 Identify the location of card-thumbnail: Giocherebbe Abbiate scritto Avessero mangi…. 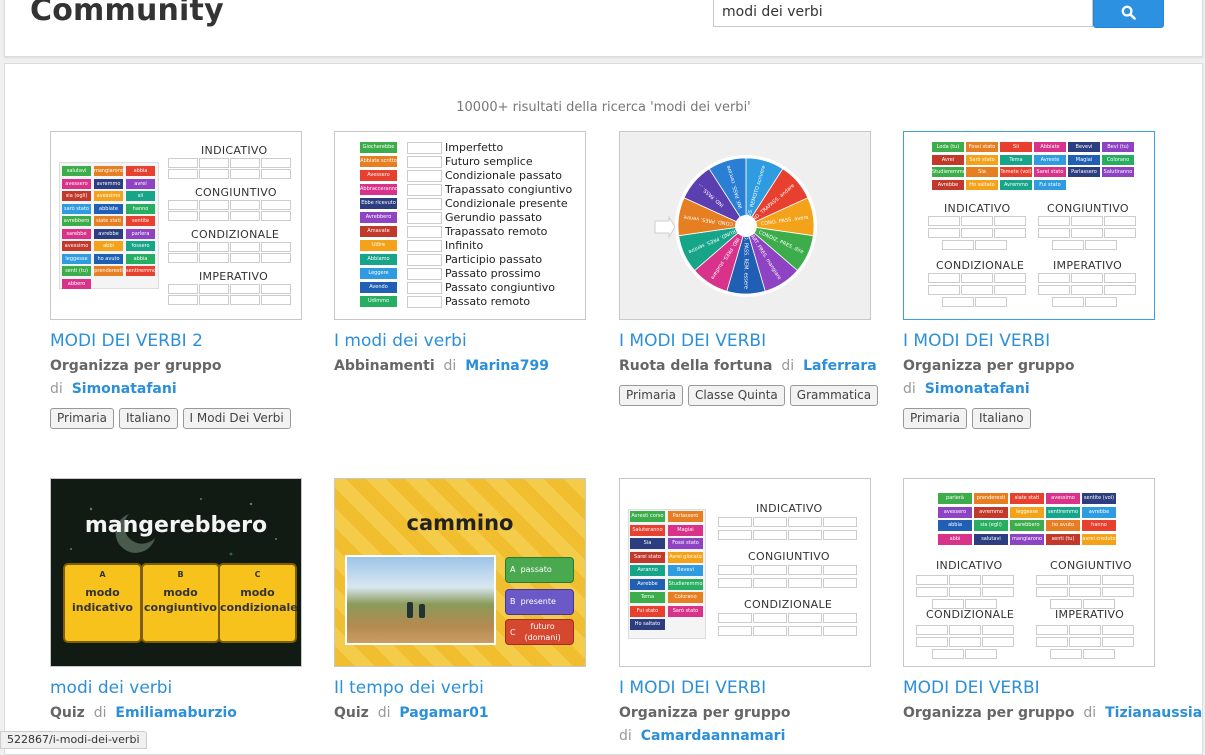
(460, 225).